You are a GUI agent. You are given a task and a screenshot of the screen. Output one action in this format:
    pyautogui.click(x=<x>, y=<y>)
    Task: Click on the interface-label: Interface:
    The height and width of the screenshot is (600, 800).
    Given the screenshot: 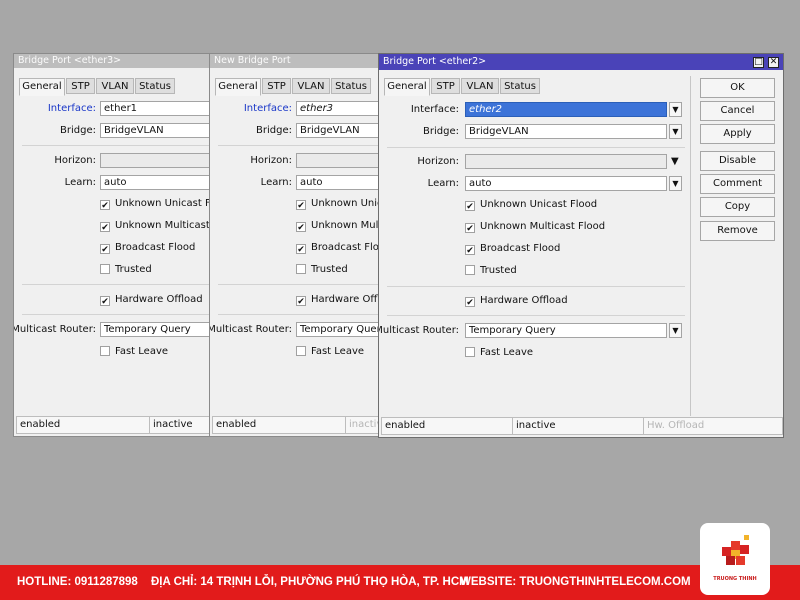 What is the action you would take?
    pyautogui.click(x=267, y=108)
    